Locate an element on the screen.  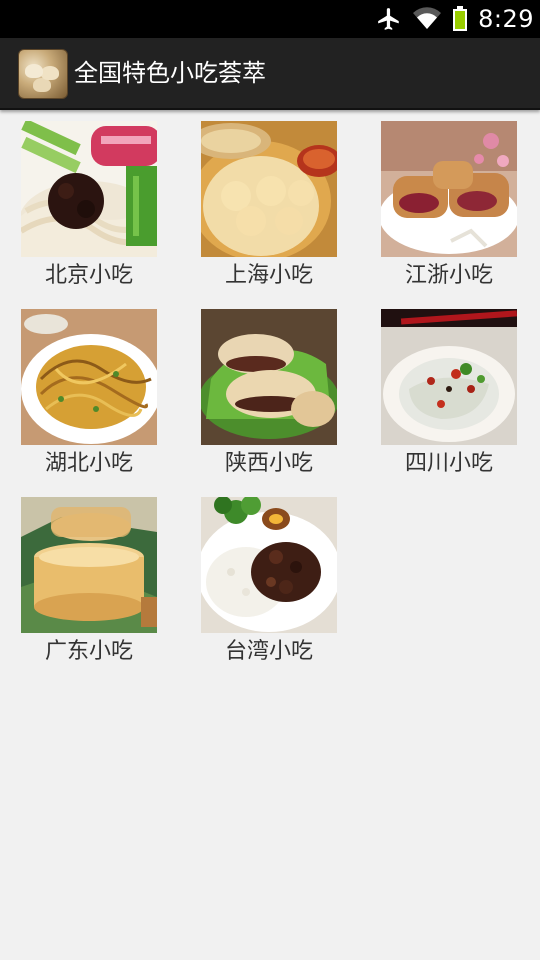
grid-item-jiangzhe: 江浙小吃 is located at coordinates (449, 205).